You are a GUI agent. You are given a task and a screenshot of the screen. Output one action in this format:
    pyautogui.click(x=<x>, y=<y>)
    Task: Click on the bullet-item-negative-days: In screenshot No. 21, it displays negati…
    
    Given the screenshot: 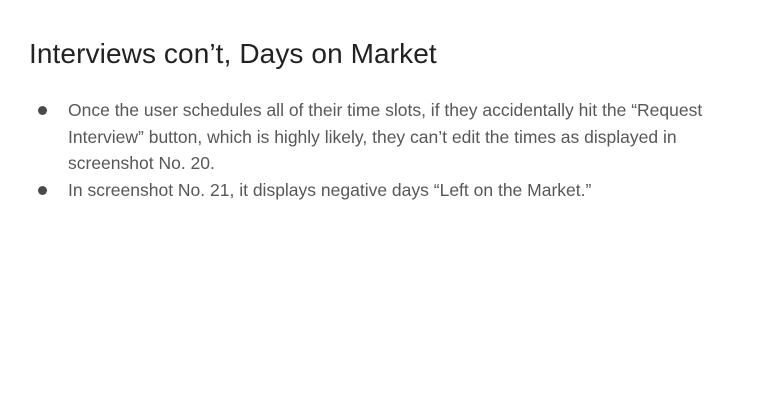 What is the action you would take?
    pyautogui.click(x=386, y=190)
    